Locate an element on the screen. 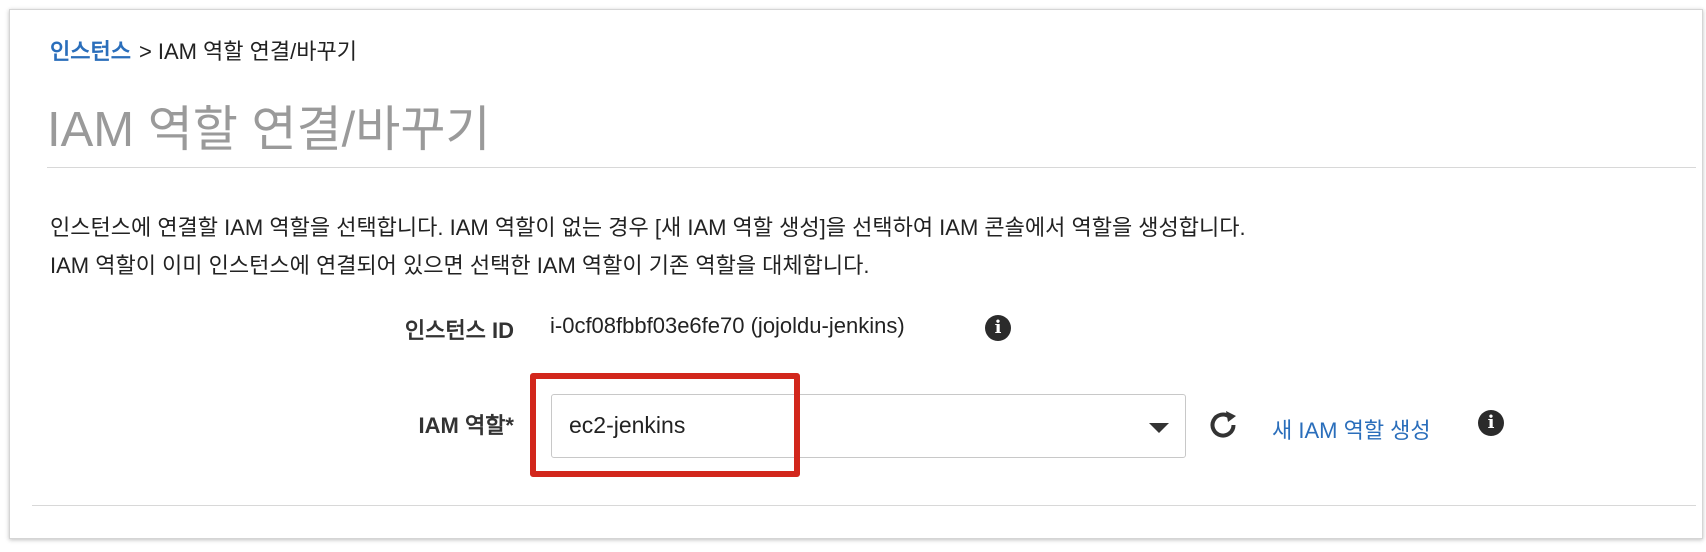 This screenshot has height=552, width=1706. breadcrumb-instances-link: 인스턴스 is located at coordinates (90, 51).